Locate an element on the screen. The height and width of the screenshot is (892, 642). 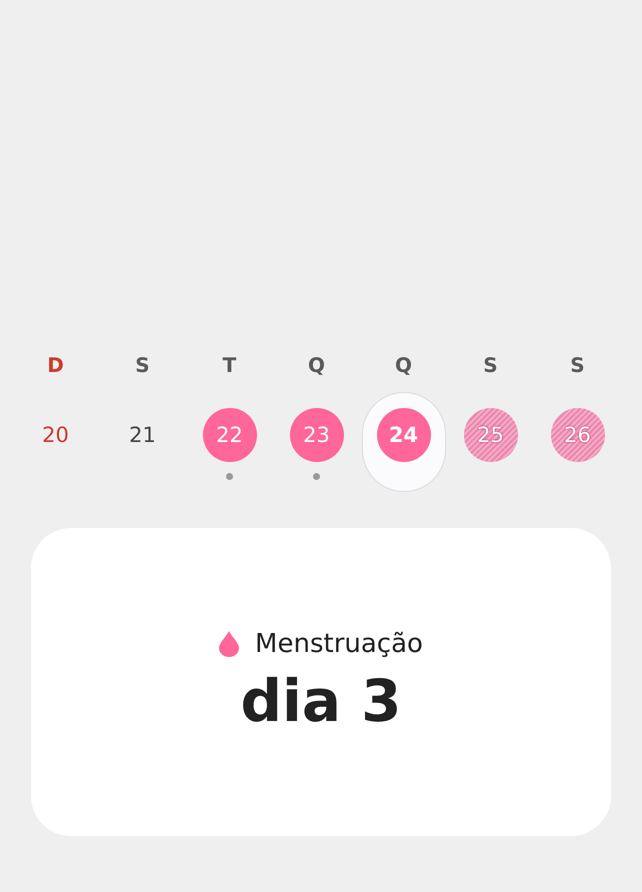
calendar-day: 25 is located at coordinates (490, 442).